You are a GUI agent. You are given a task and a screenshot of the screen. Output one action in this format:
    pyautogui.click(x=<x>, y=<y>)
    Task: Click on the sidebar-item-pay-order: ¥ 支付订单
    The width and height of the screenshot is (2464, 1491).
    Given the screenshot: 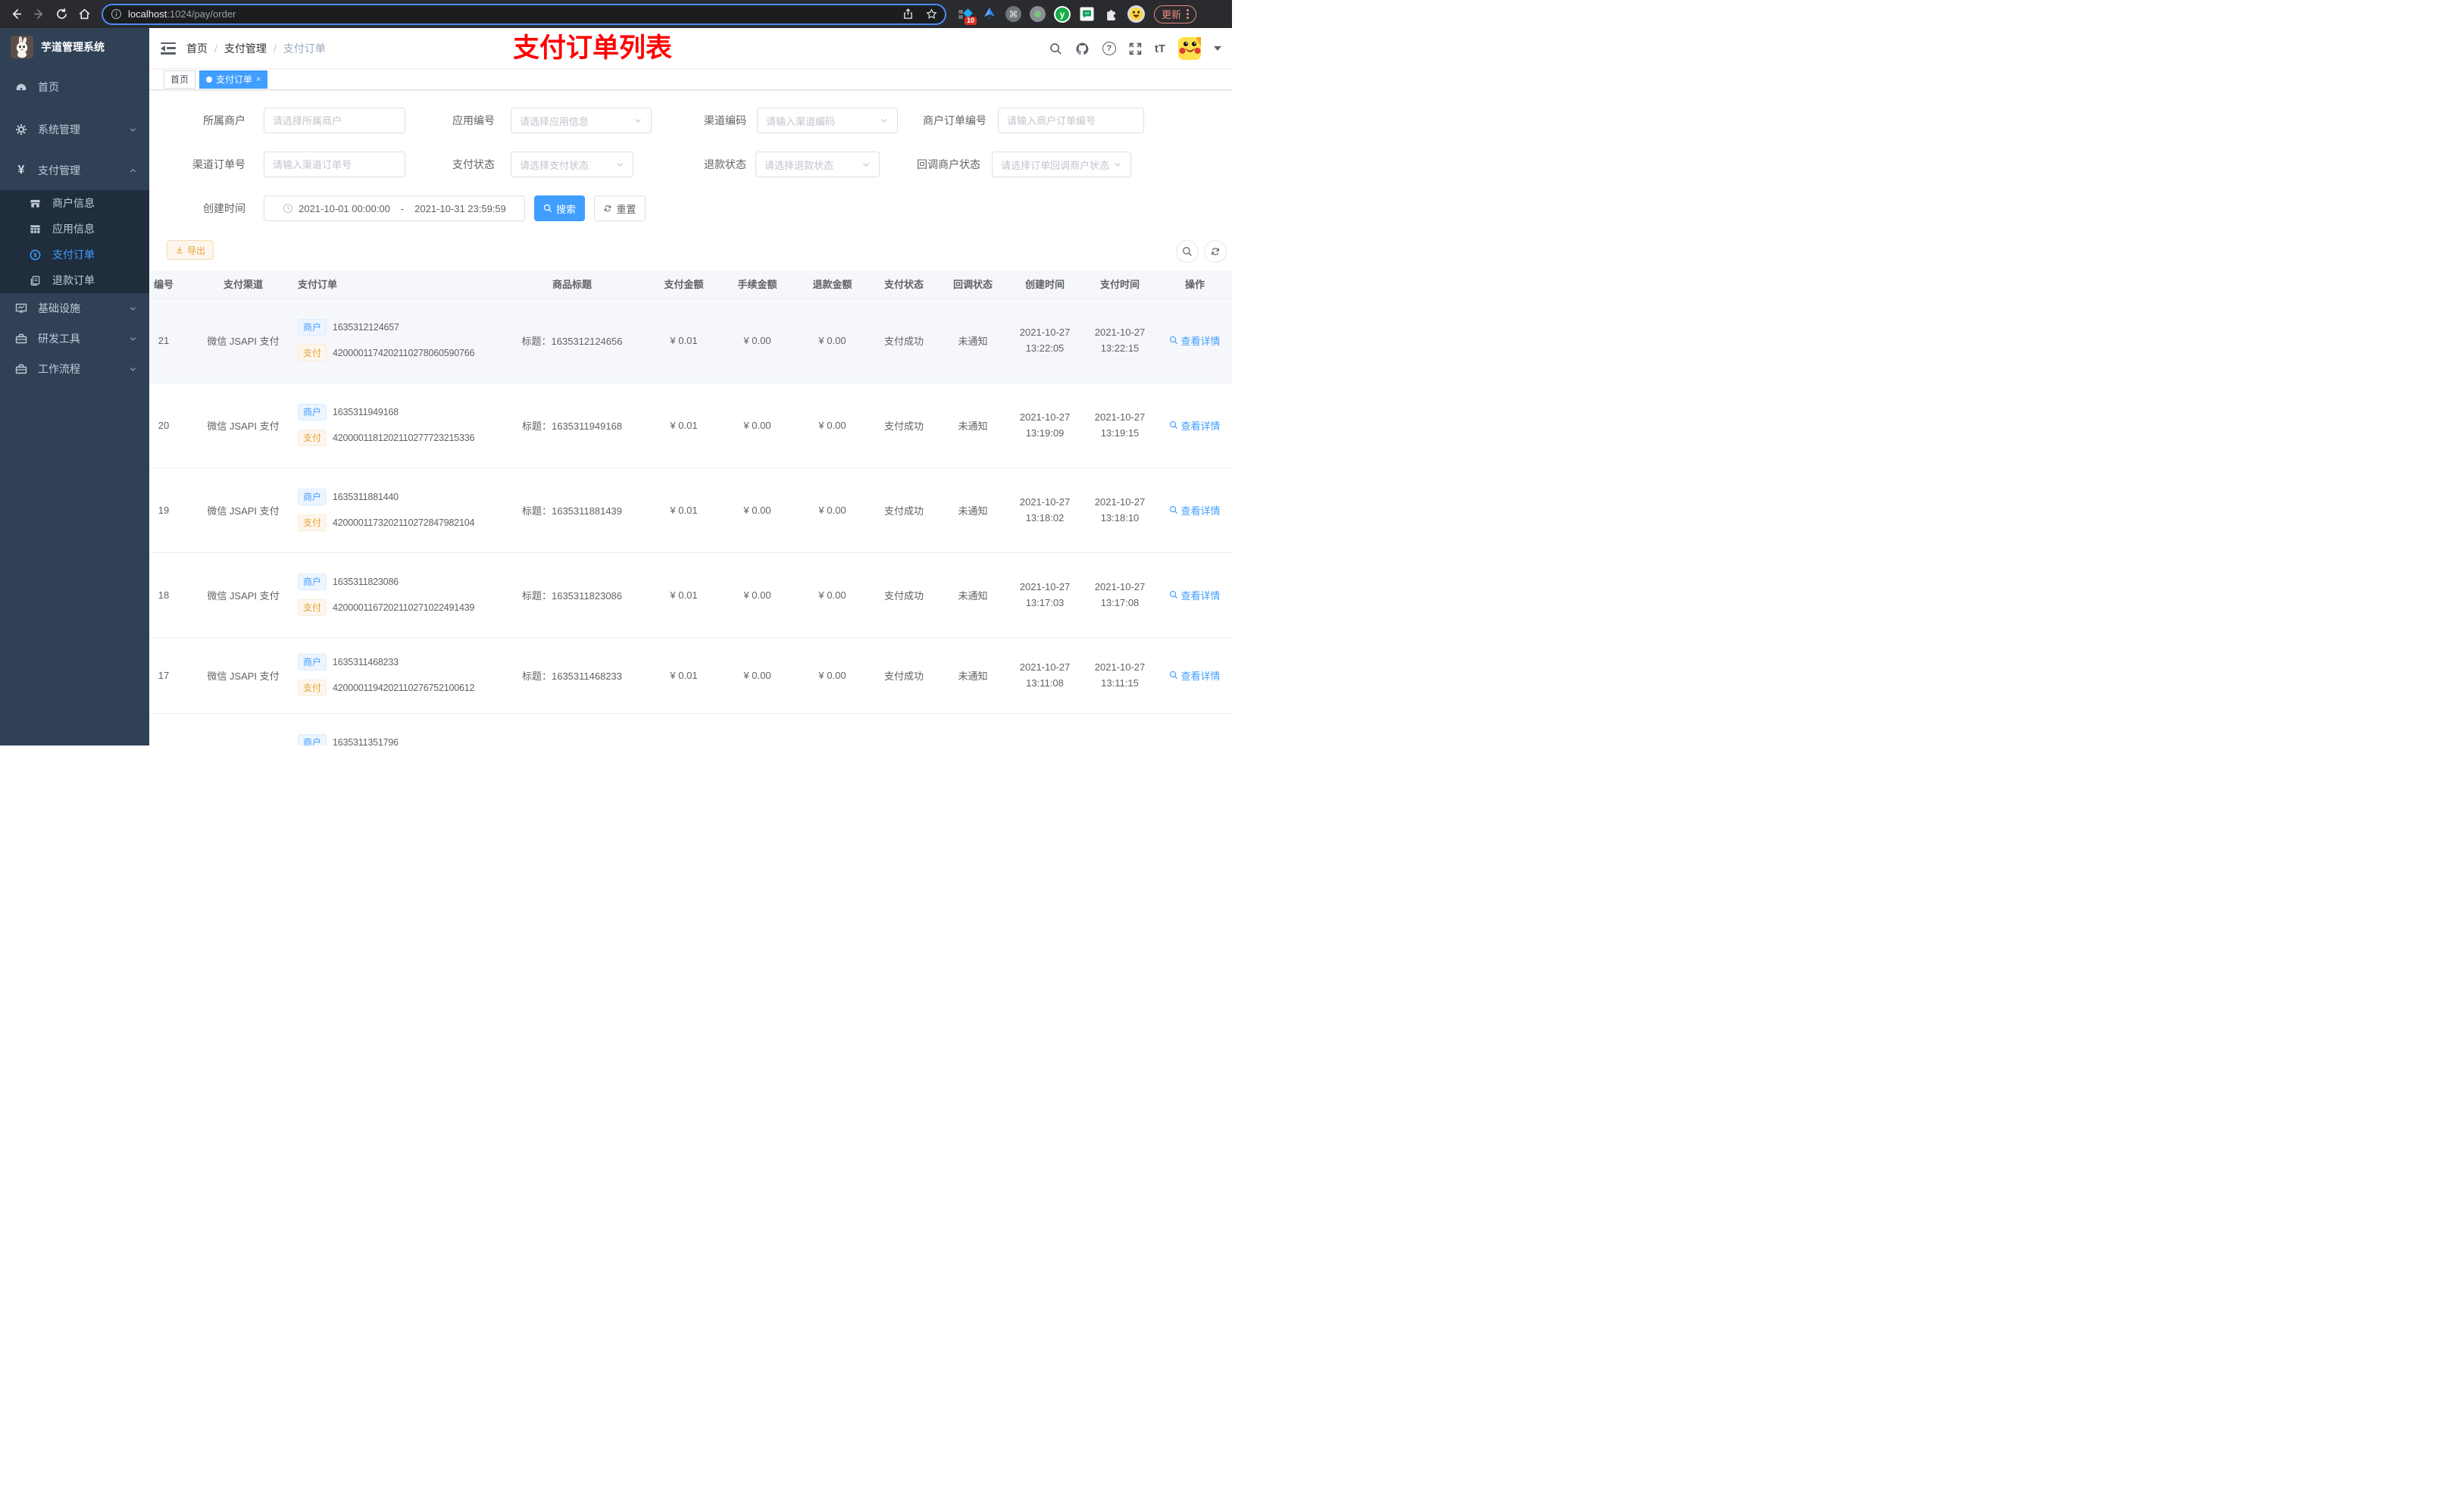 What is the action you would take?
    pyautogui.click(x=74, y=254)
    